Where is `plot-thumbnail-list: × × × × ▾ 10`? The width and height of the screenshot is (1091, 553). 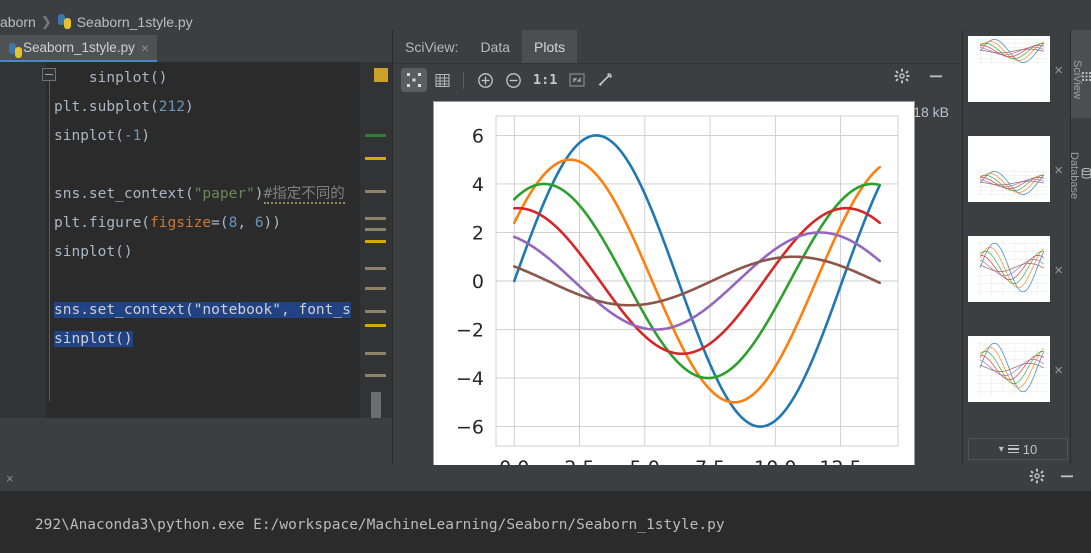 plot-thumbnail-list: × × × × ▾ 10 is located at coordinates (1016, 247).